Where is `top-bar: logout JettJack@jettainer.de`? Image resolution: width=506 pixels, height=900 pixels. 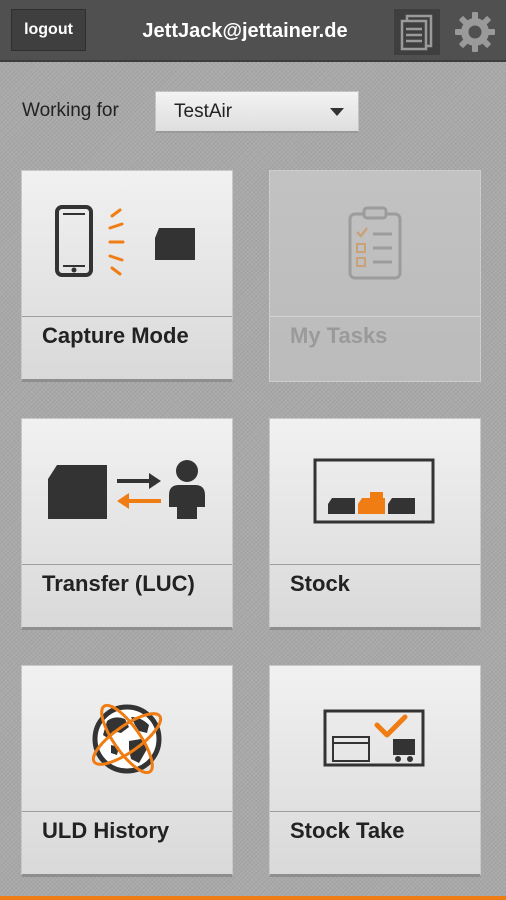 top-bar: logout JettJack@jettainer.de is located at coordinates (253, 31).